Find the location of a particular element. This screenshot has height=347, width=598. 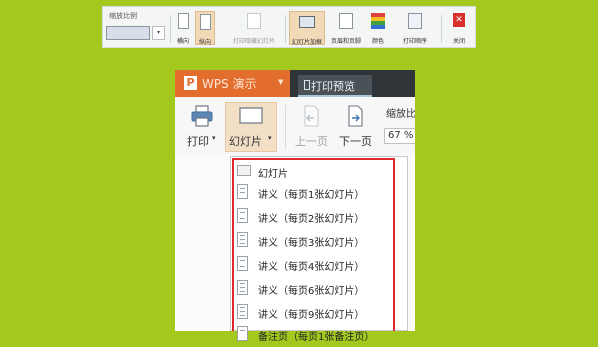

toolbar-divider is located at coordinates (441, 29).